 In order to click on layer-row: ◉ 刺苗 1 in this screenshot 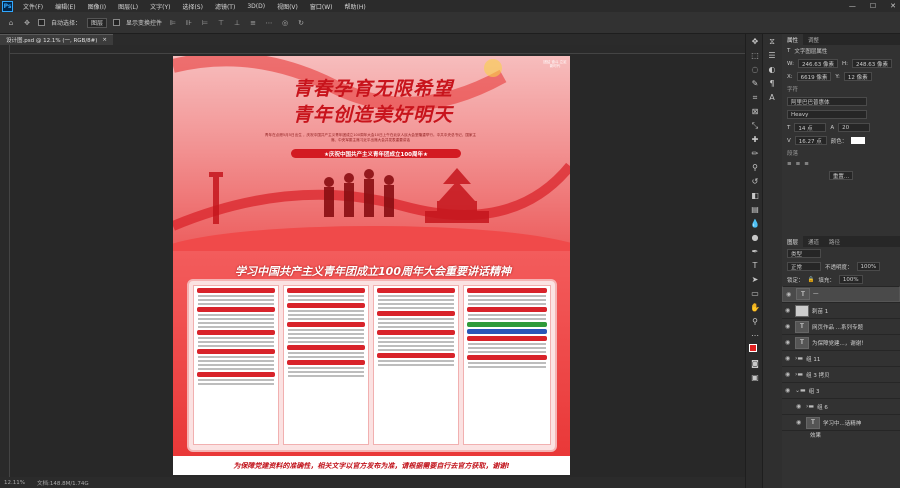, I will do `click(841, 310)`.